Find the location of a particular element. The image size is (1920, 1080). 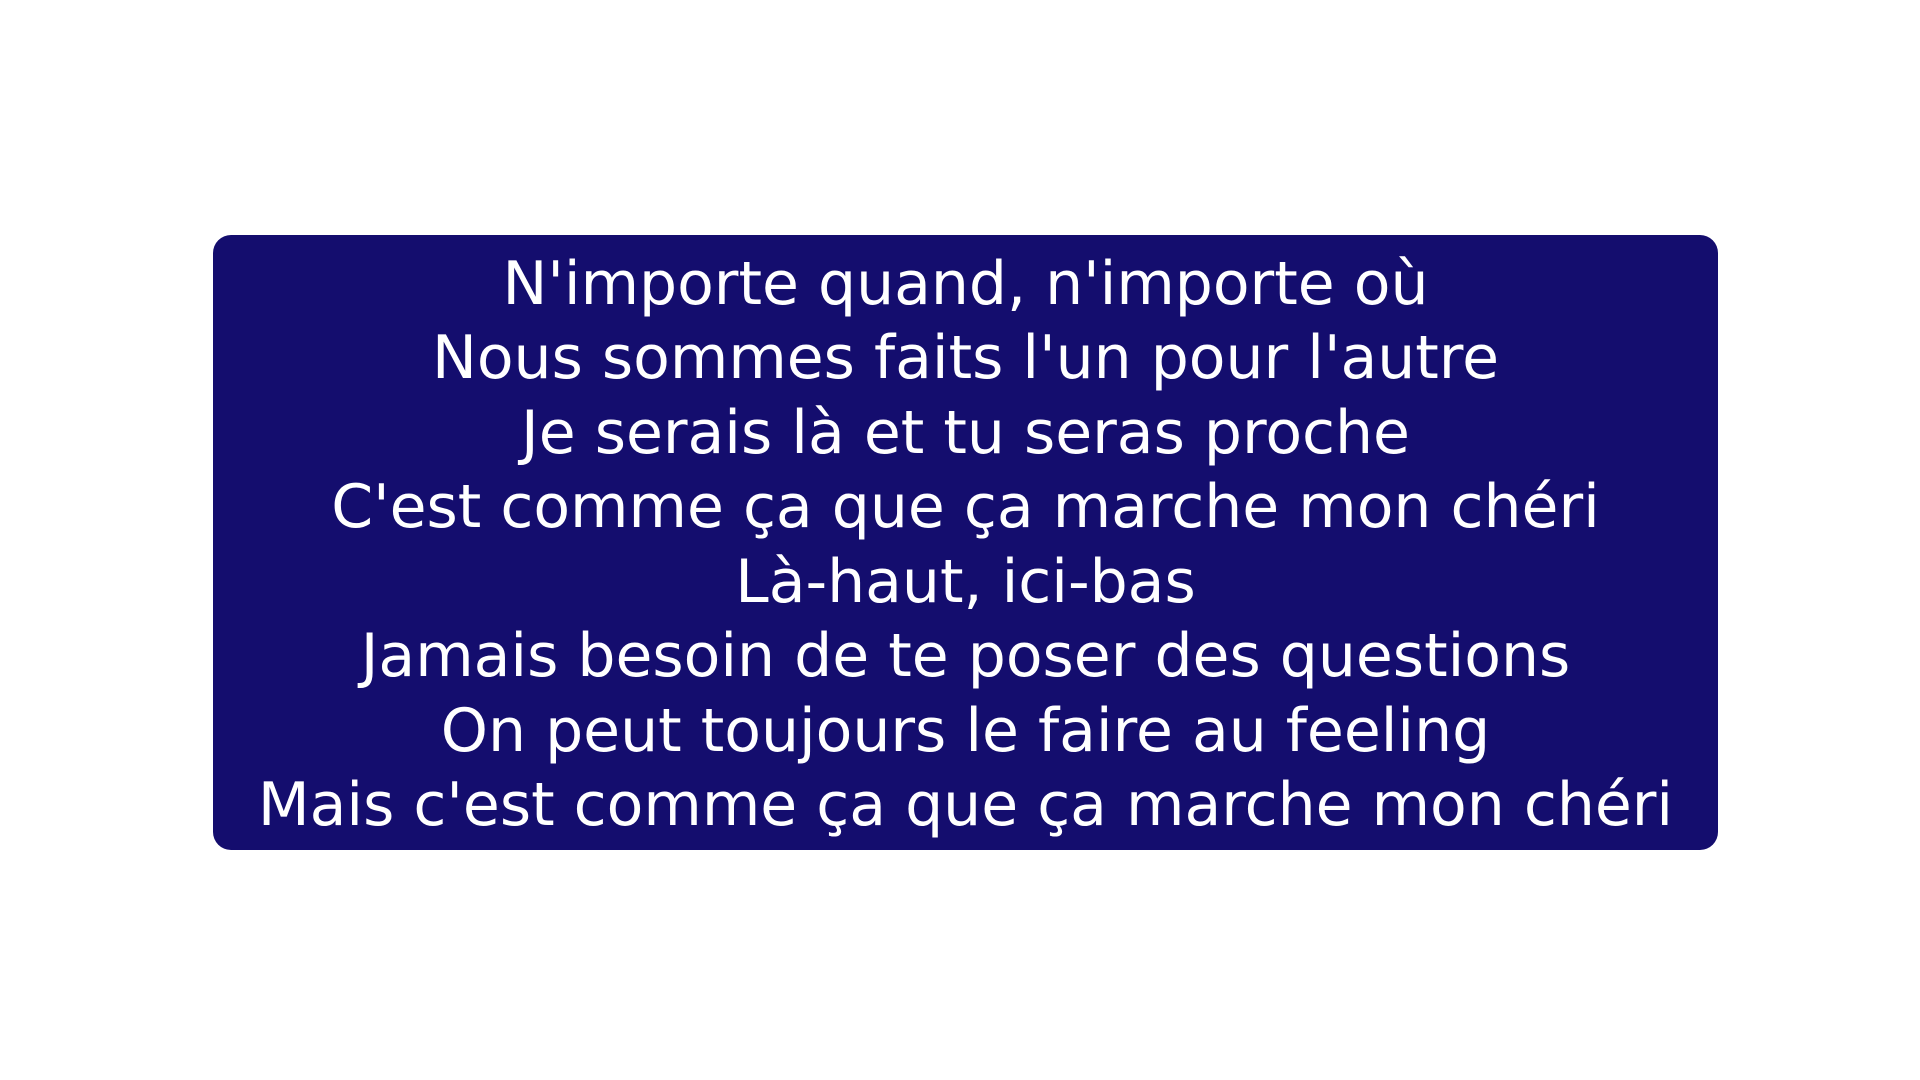

lyric-line-7: On peut toujours le faire au feeling is located at coordinates (965, 730).